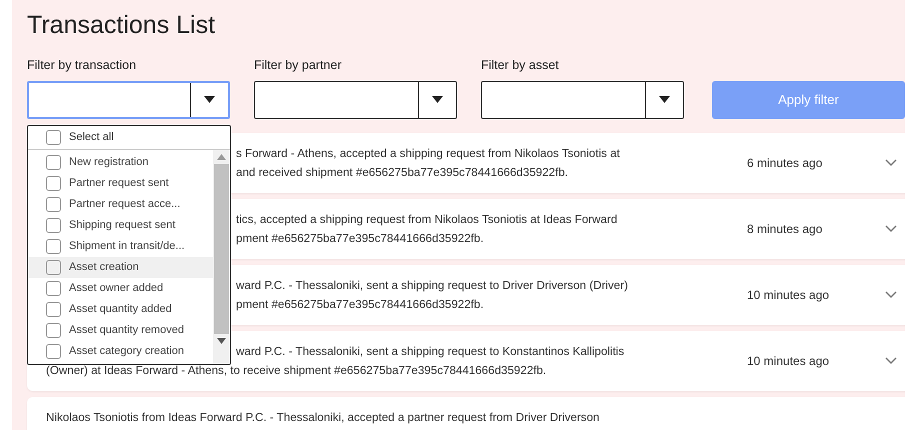 The height and width of the screenshot is (430, 917). What do you see at coordinates (122, 226) in the screenshot?
I see `option-label: Shipping request sent` at bounding box center [122, 226].